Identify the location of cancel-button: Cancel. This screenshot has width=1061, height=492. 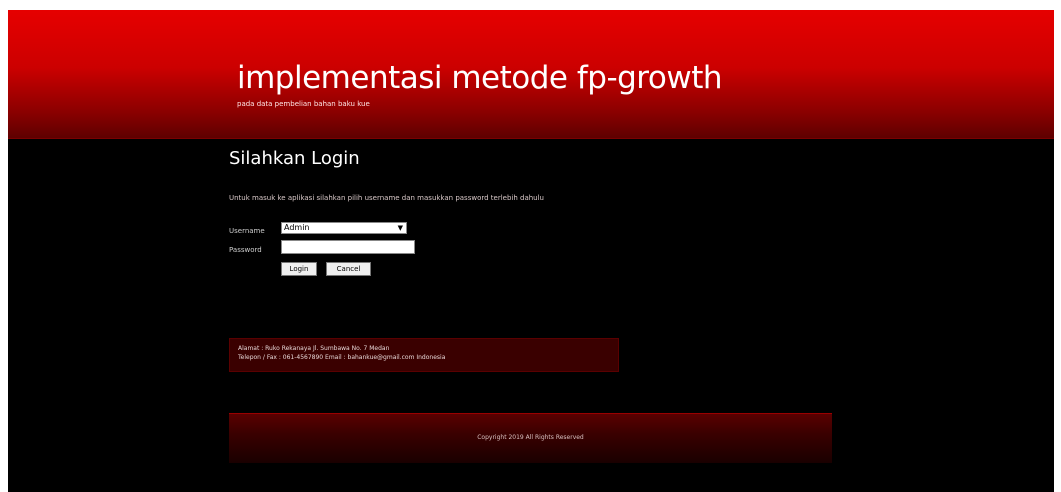
(348, 269).